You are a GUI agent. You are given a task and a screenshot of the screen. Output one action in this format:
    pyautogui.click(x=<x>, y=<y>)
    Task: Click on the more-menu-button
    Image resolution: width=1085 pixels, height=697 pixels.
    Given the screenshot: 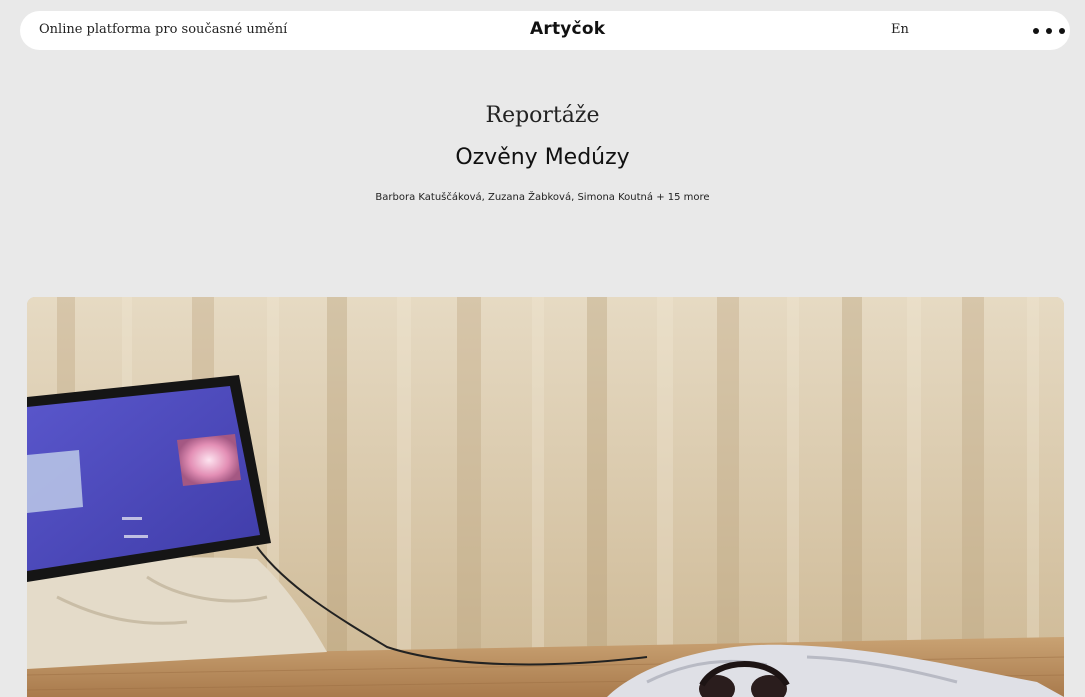 What is the action you would take?
    pyautogui.click(x=1049, y=31)
    